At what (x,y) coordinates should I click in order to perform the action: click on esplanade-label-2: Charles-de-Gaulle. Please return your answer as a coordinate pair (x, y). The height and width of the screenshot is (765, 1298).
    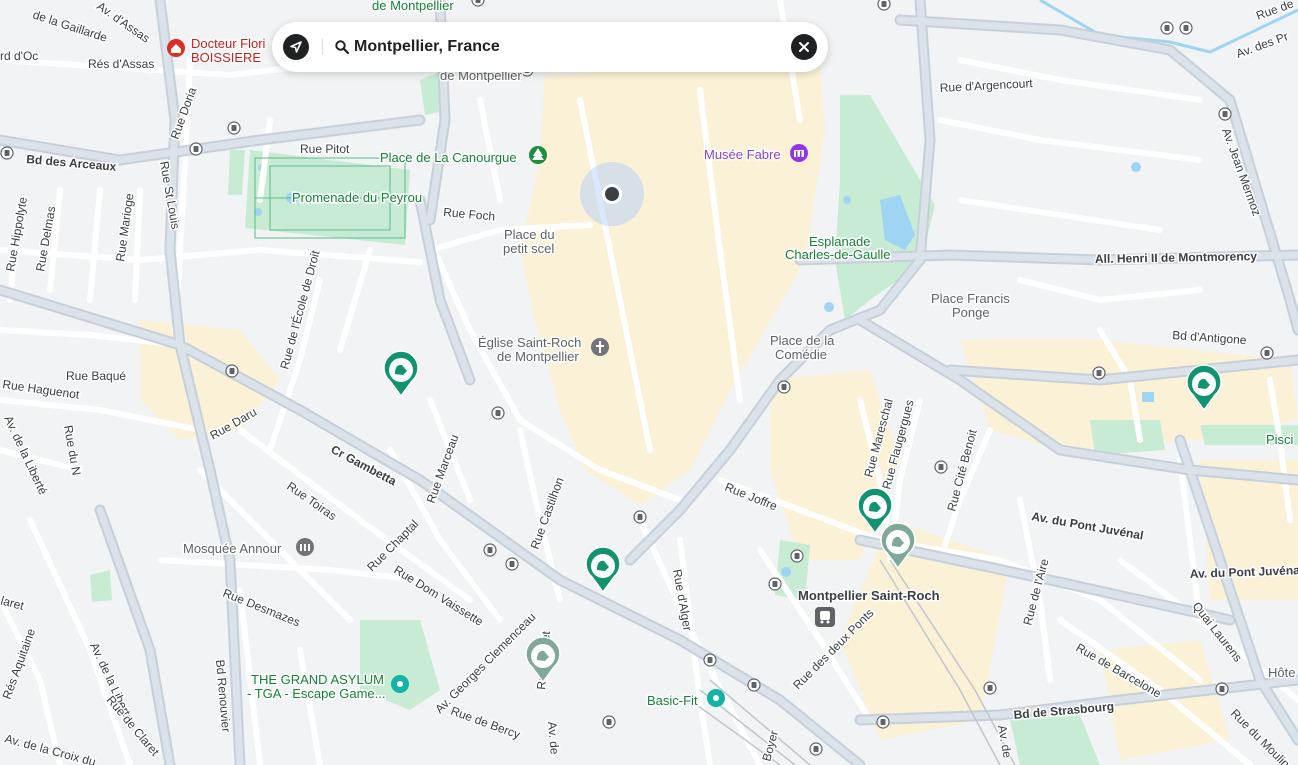
    Looking at the image, I should click on (838, 254).